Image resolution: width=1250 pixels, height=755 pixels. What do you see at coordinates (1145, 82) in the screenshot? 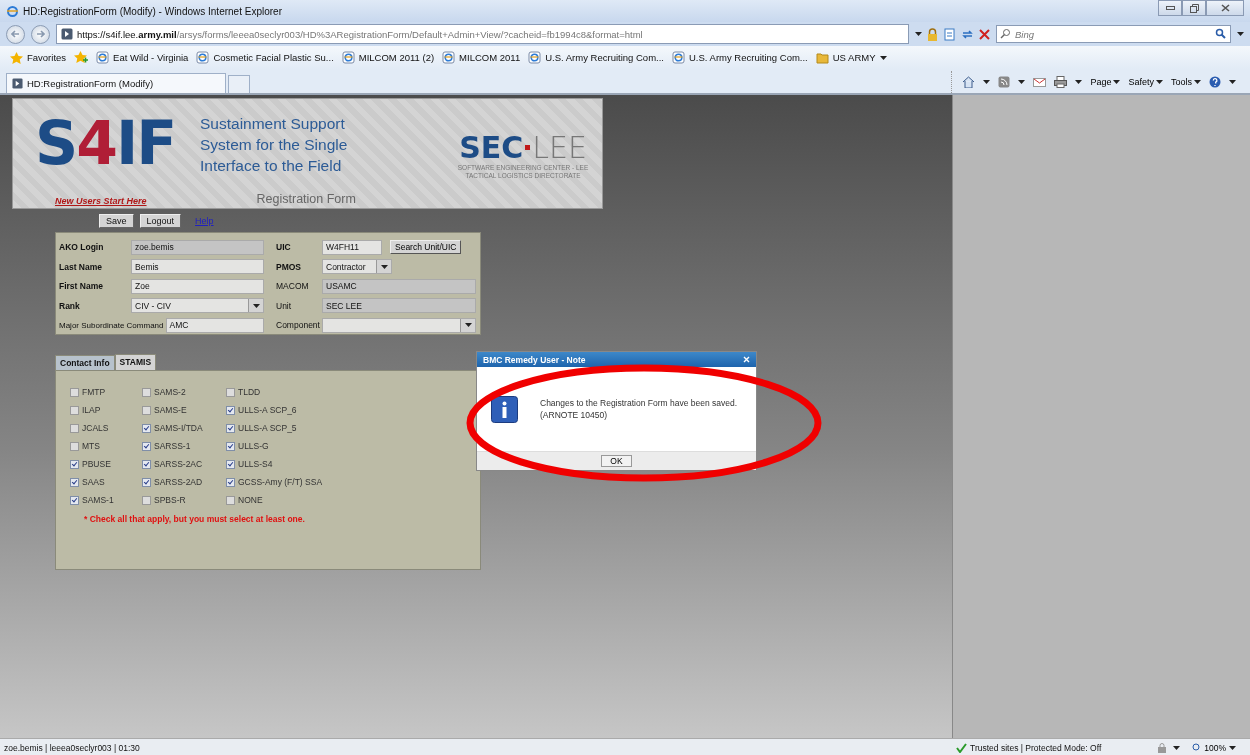
I see `command-menu: Safety` at bounding box center [1145, 82].